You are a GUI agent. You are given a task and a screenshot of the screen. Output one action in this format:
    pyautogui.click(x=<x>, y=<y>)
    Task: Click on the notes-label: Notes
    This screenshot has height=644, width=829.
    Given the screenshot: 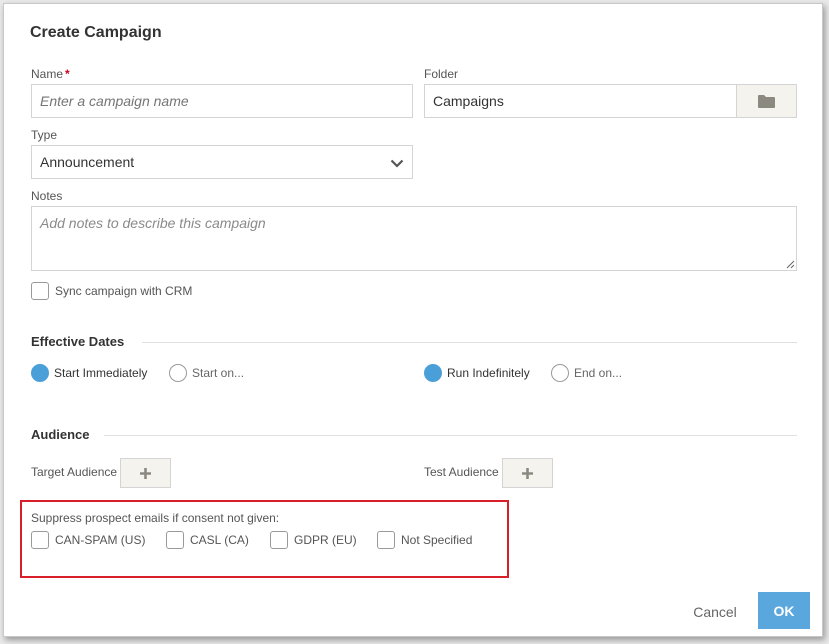 What is the action you would take?
    pyautogui.click(x=47, y=196)
    